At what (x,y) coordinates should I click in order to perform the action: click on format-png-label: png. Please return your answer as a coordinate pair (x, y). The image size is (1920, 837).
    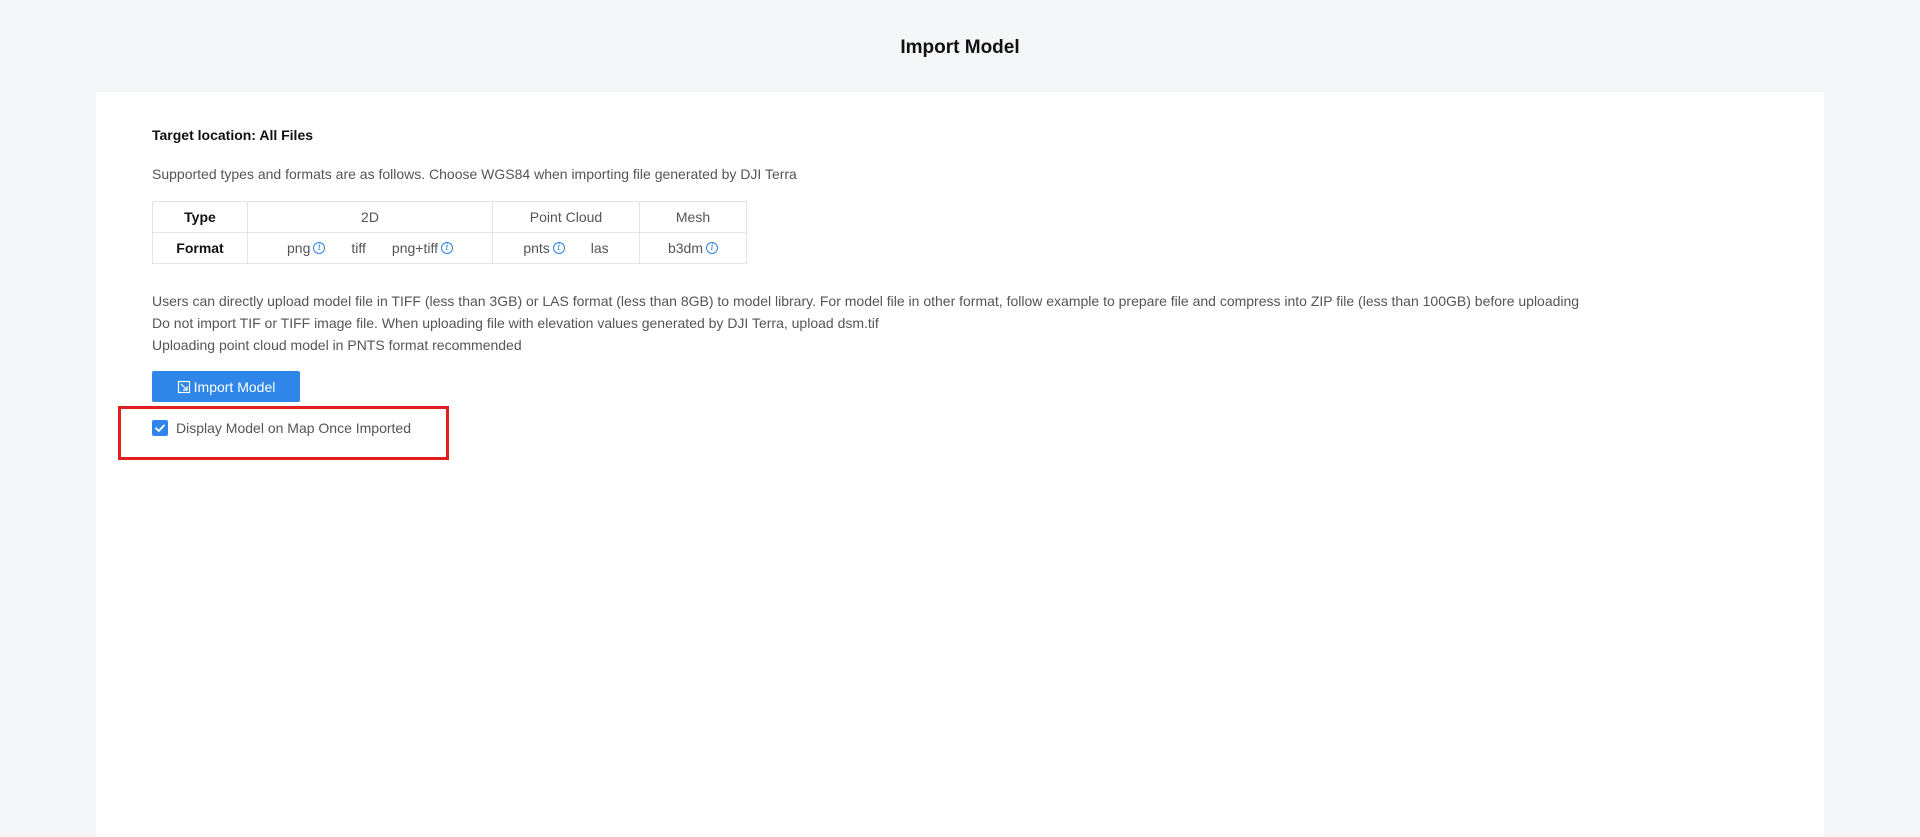
    Looking at the image, I should click on (299, 248).